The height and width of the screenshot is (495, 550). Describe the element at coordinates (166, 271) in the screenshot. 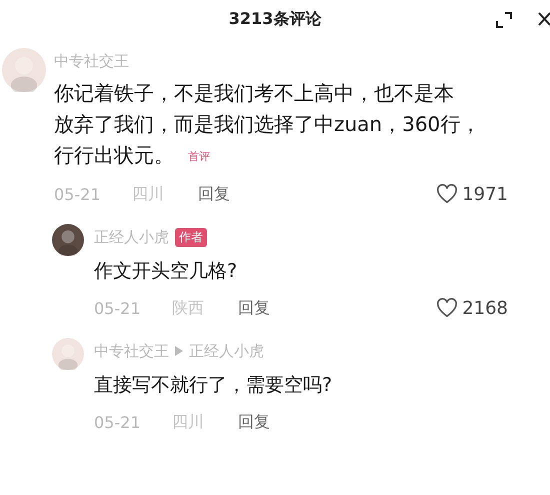

I see `comment-text: 作文开头空几格?` at that location.